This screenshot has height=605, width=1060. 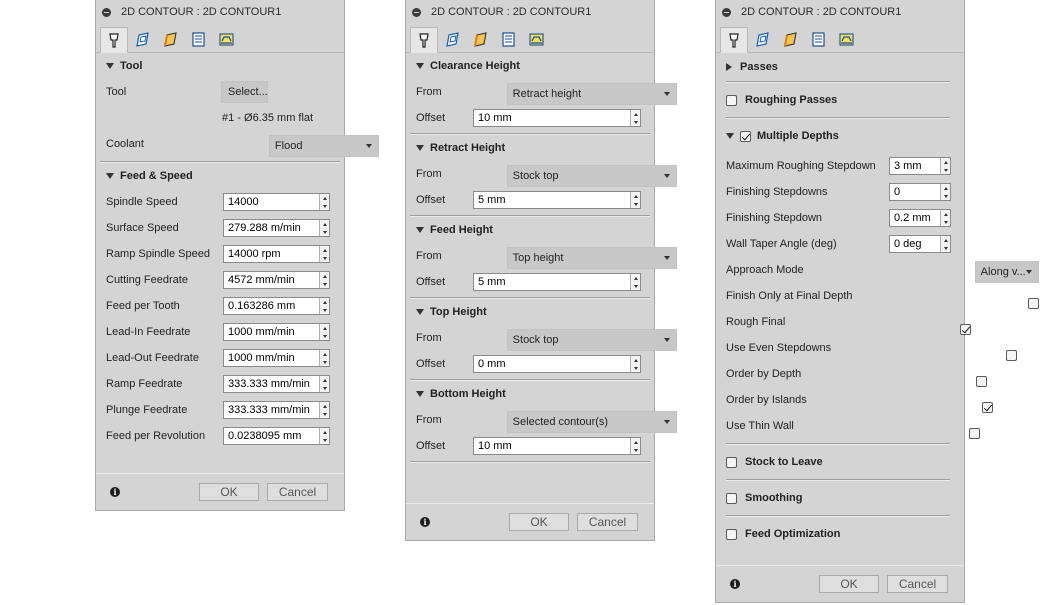 What do you see at coordinates (920, 192) in the screenshot?
I see `finishing-stepdowns-input: 0` at bounding box center [920, 192].